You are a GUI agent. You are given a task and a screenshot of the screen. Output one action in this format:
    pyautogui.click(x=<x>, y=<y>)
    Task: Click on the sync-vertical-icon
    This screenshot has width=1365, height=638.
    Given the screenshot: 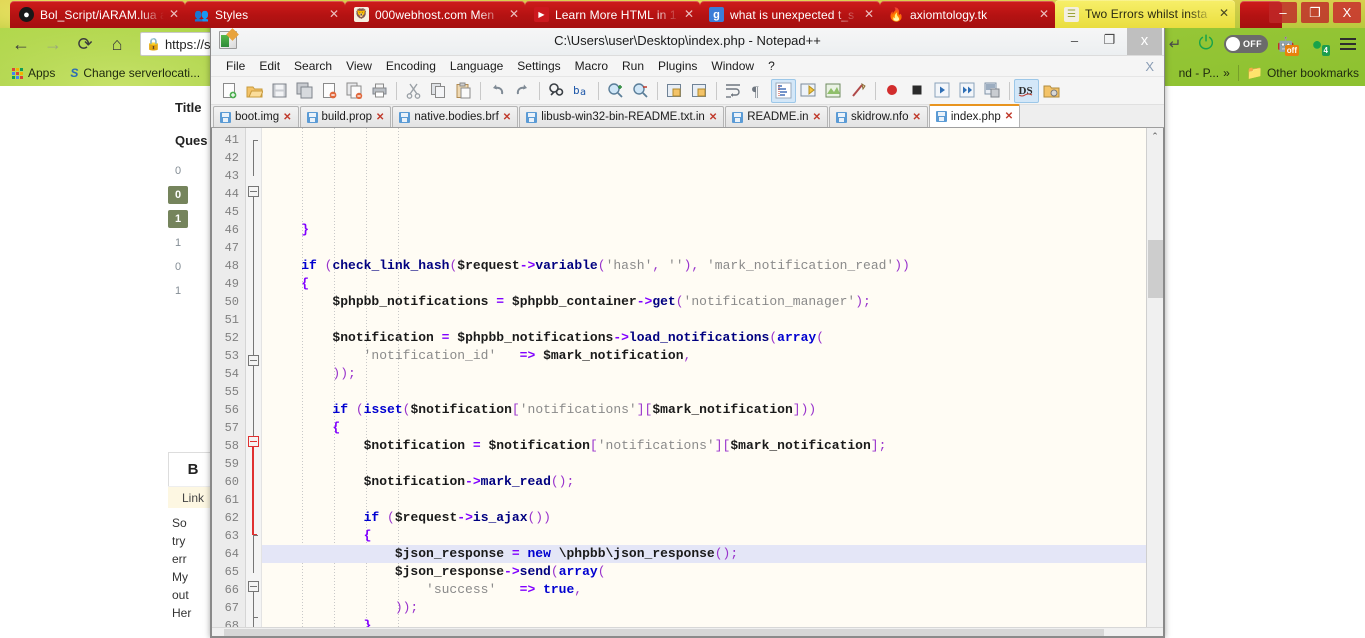 What is the action you would take?
    pyautogui.click(x=674, y=91)
    